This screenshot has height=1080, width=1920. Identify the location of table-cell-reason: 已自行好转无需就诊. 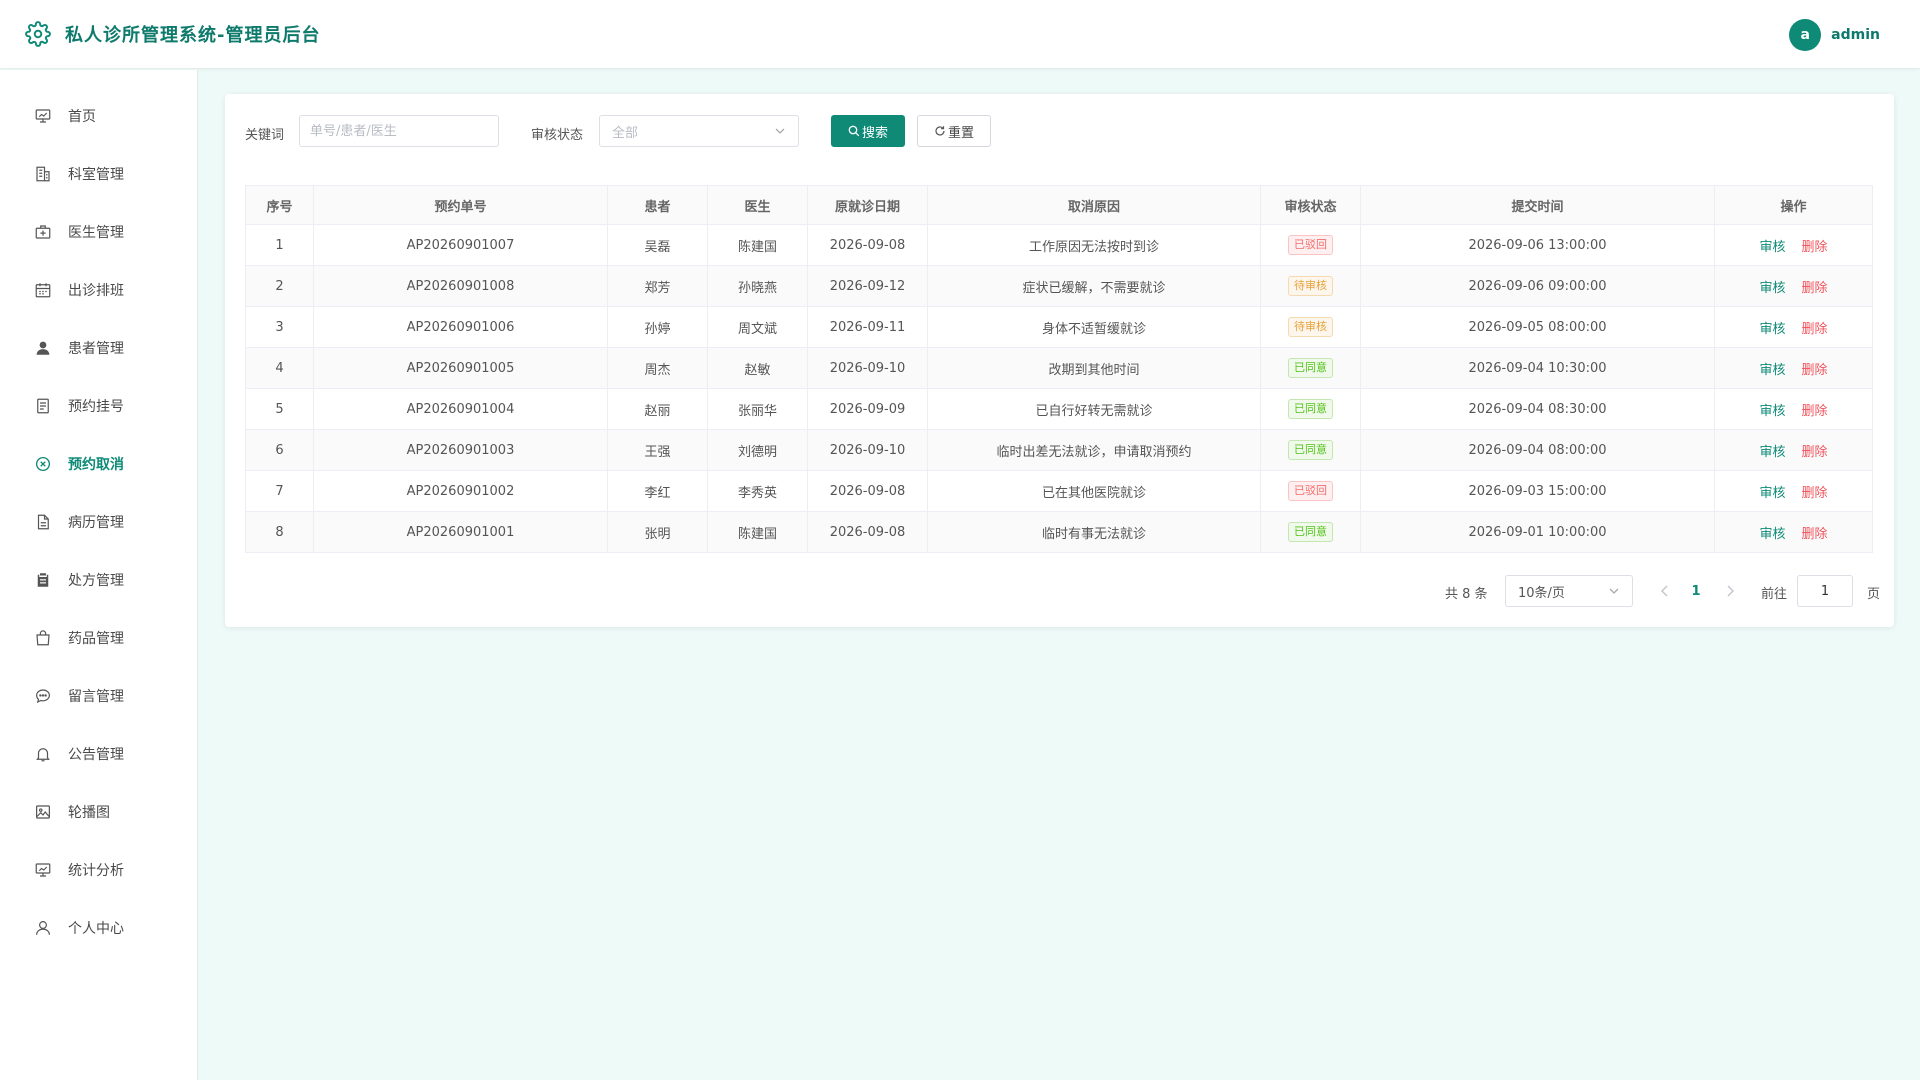
(1094, 409).